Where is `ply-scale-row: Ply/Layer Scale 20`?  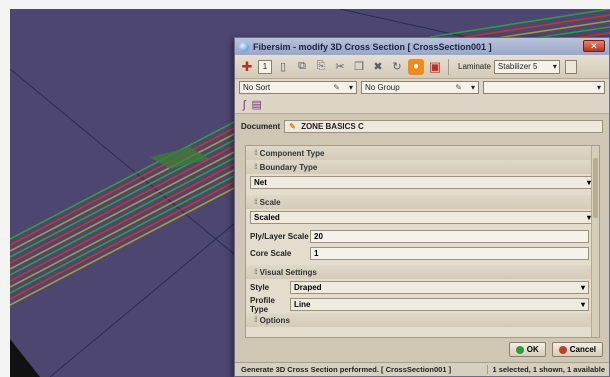 ply-scale-row: Ply/Layer Scale 20 is located at coordinates (422, 236).